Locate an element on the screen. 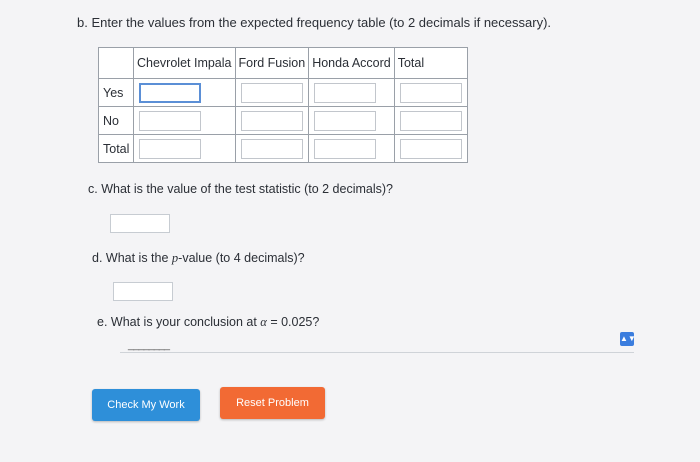  table-row-total: Total is located at coordinates (283, 148).